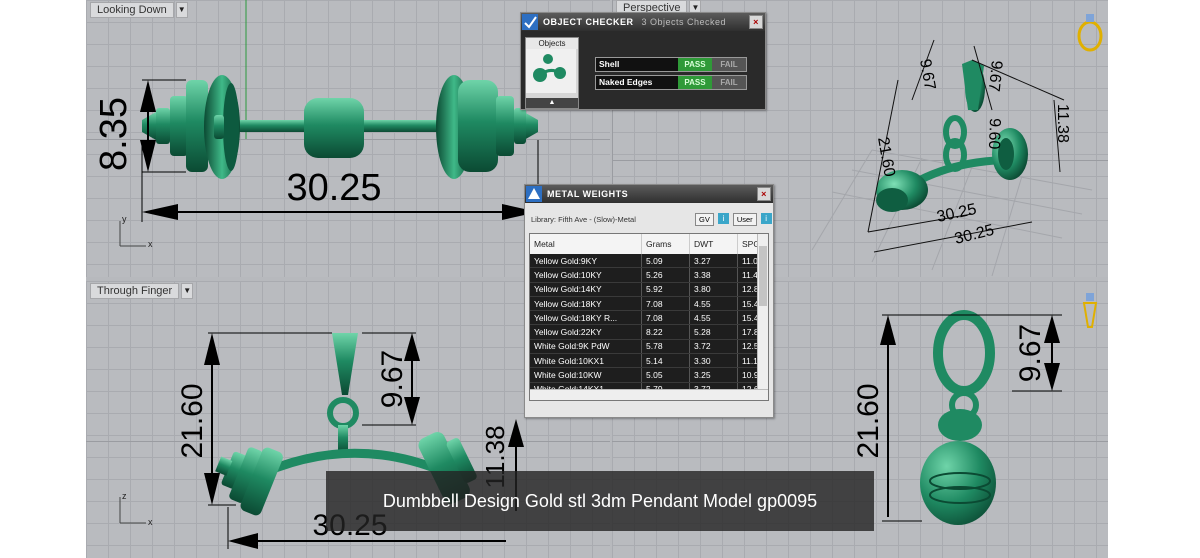 This screenshot has width=1200, height=558. What do you see at coordinates (713, 244) in the screenshot?
I see `col-dwt: DWT` at bounding box center [713, 244].